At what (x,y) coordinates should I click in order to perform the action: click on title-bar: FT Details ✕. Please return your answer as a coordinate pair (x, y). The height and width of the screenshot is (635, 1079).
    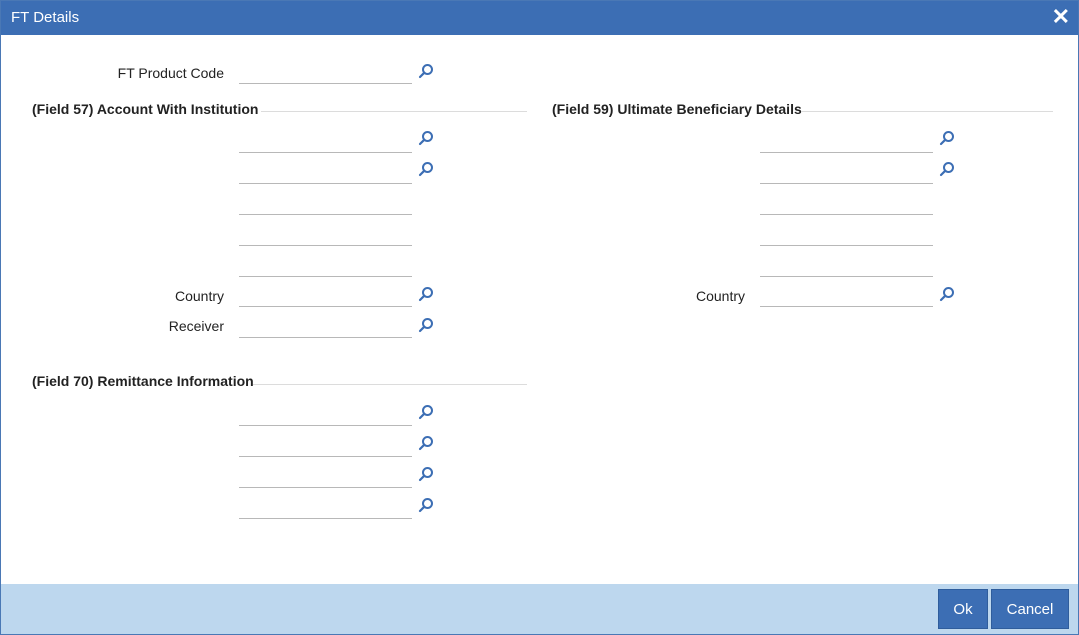
    Looking at the image, I should click on (539, 18).